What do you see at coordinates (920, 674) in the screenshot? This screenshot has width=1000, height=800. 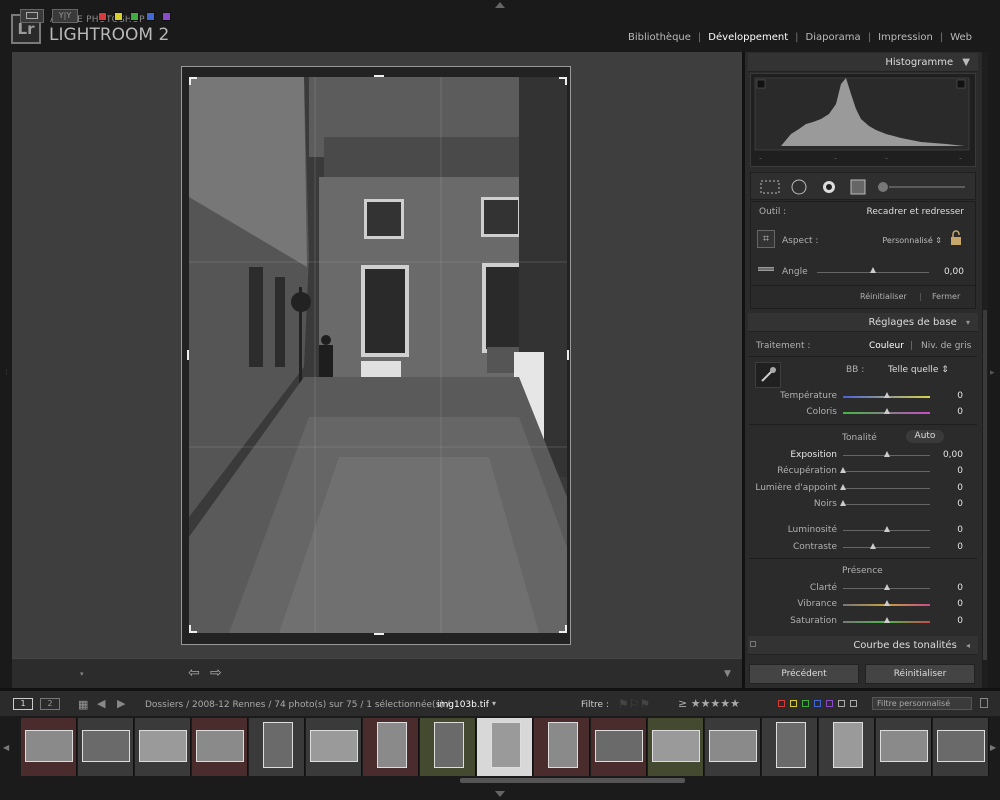 I see `reset-button: Réinitialiser` at bounding box center [920, 674].